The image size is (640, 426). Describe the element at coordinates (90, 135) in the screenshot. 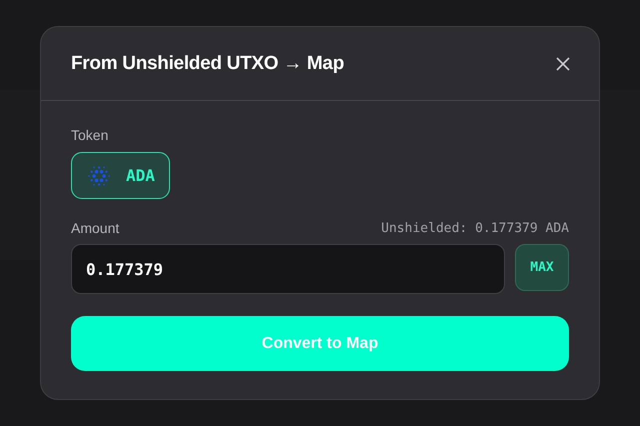

I see `token-label: Token` at that location.